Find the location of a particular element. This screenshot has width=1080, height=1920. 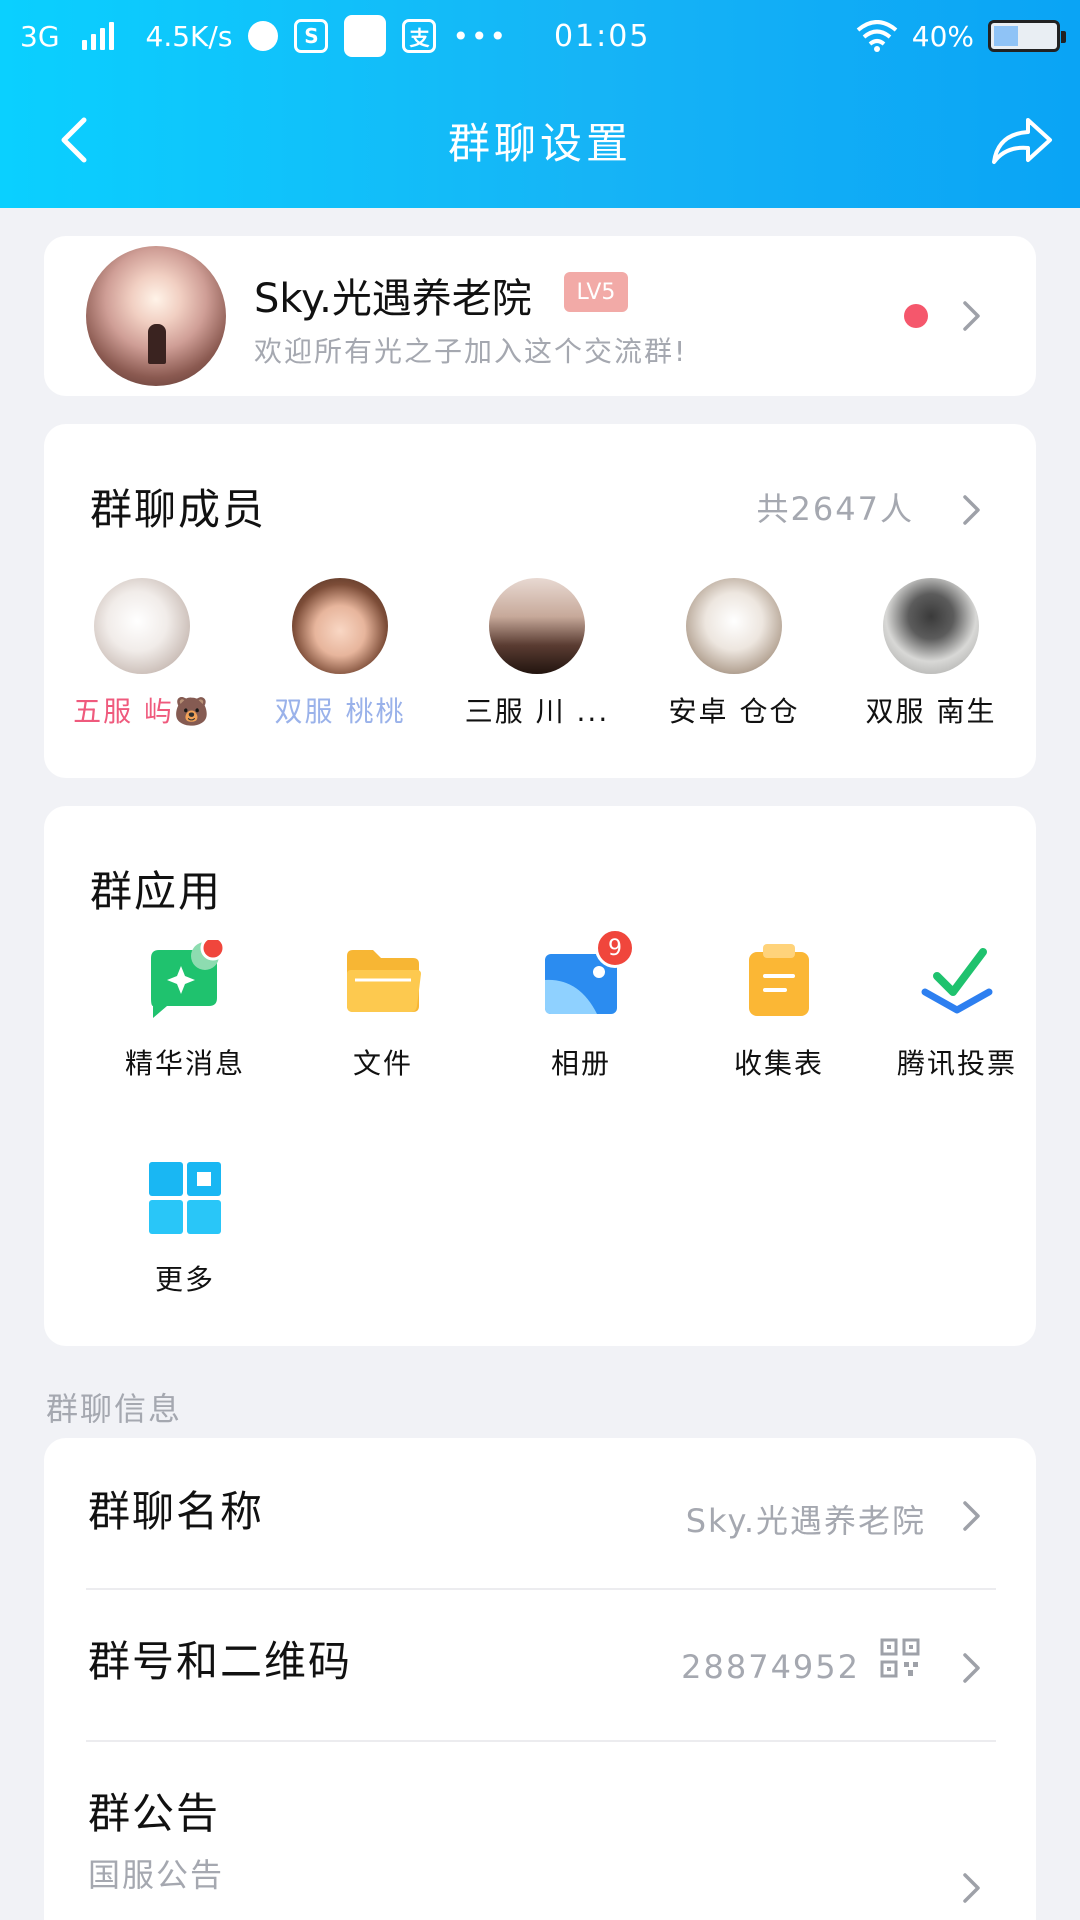

member-name: 双服 桃桃 is located at coordinates (340, 711).